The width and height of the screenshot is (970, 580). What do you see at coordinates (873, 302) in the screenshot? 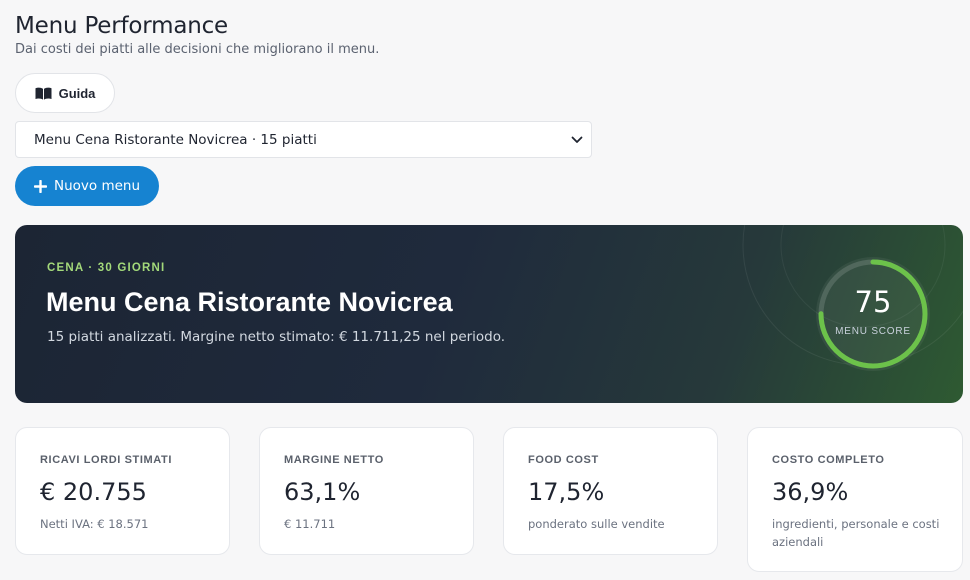
I see `menu-score-value: 75` at bounding box center [873, 302].